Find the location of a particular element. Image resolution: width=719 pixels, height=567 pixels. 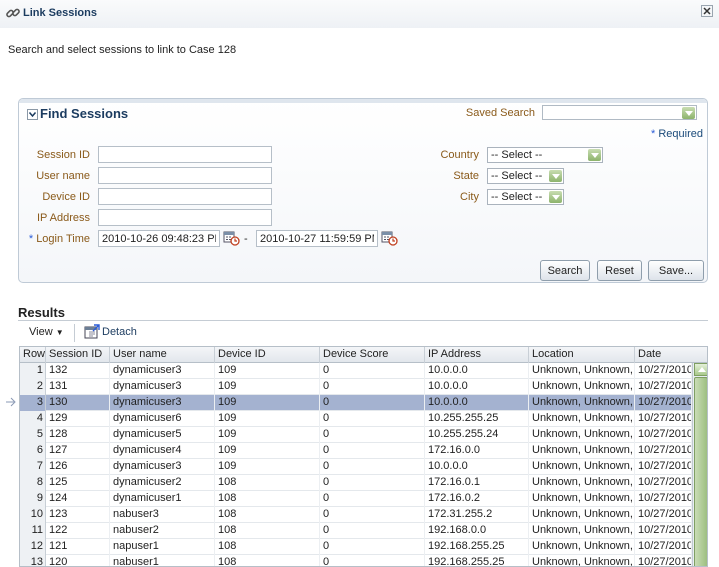

cell-session-id: 132 is located at coordinates (78, 371).